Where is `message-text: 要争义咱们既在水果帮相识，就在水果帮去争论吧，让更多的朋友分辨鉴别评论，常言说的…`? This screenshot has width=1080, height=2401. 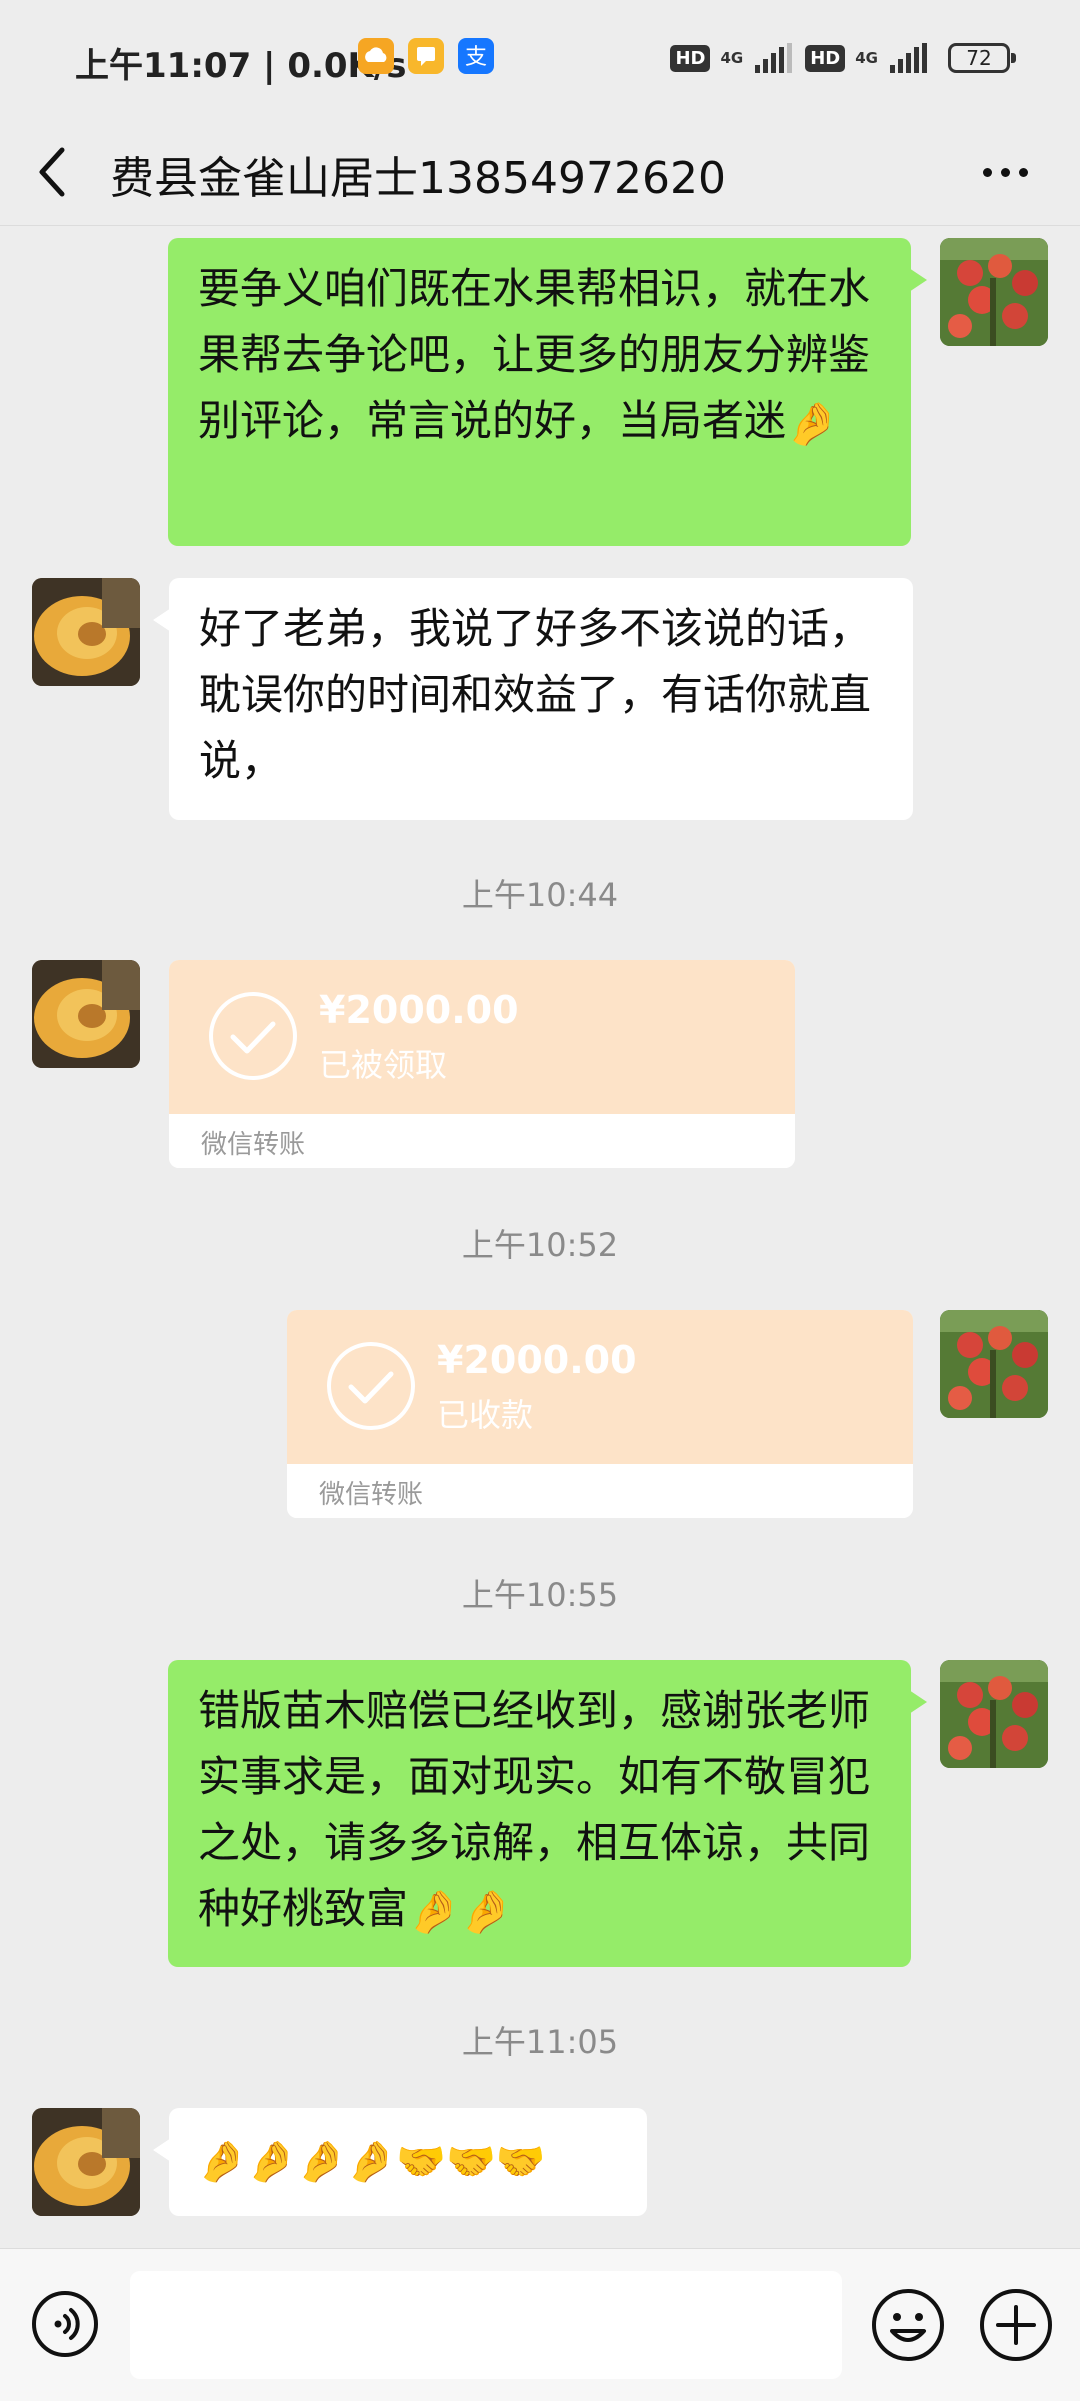 message-text: 要争义咱们既在水果帮相识，就在水果帮去争论吧，让更多的朋友分辨鉴别评论，常言说的… is located at coordinates (534, 354).